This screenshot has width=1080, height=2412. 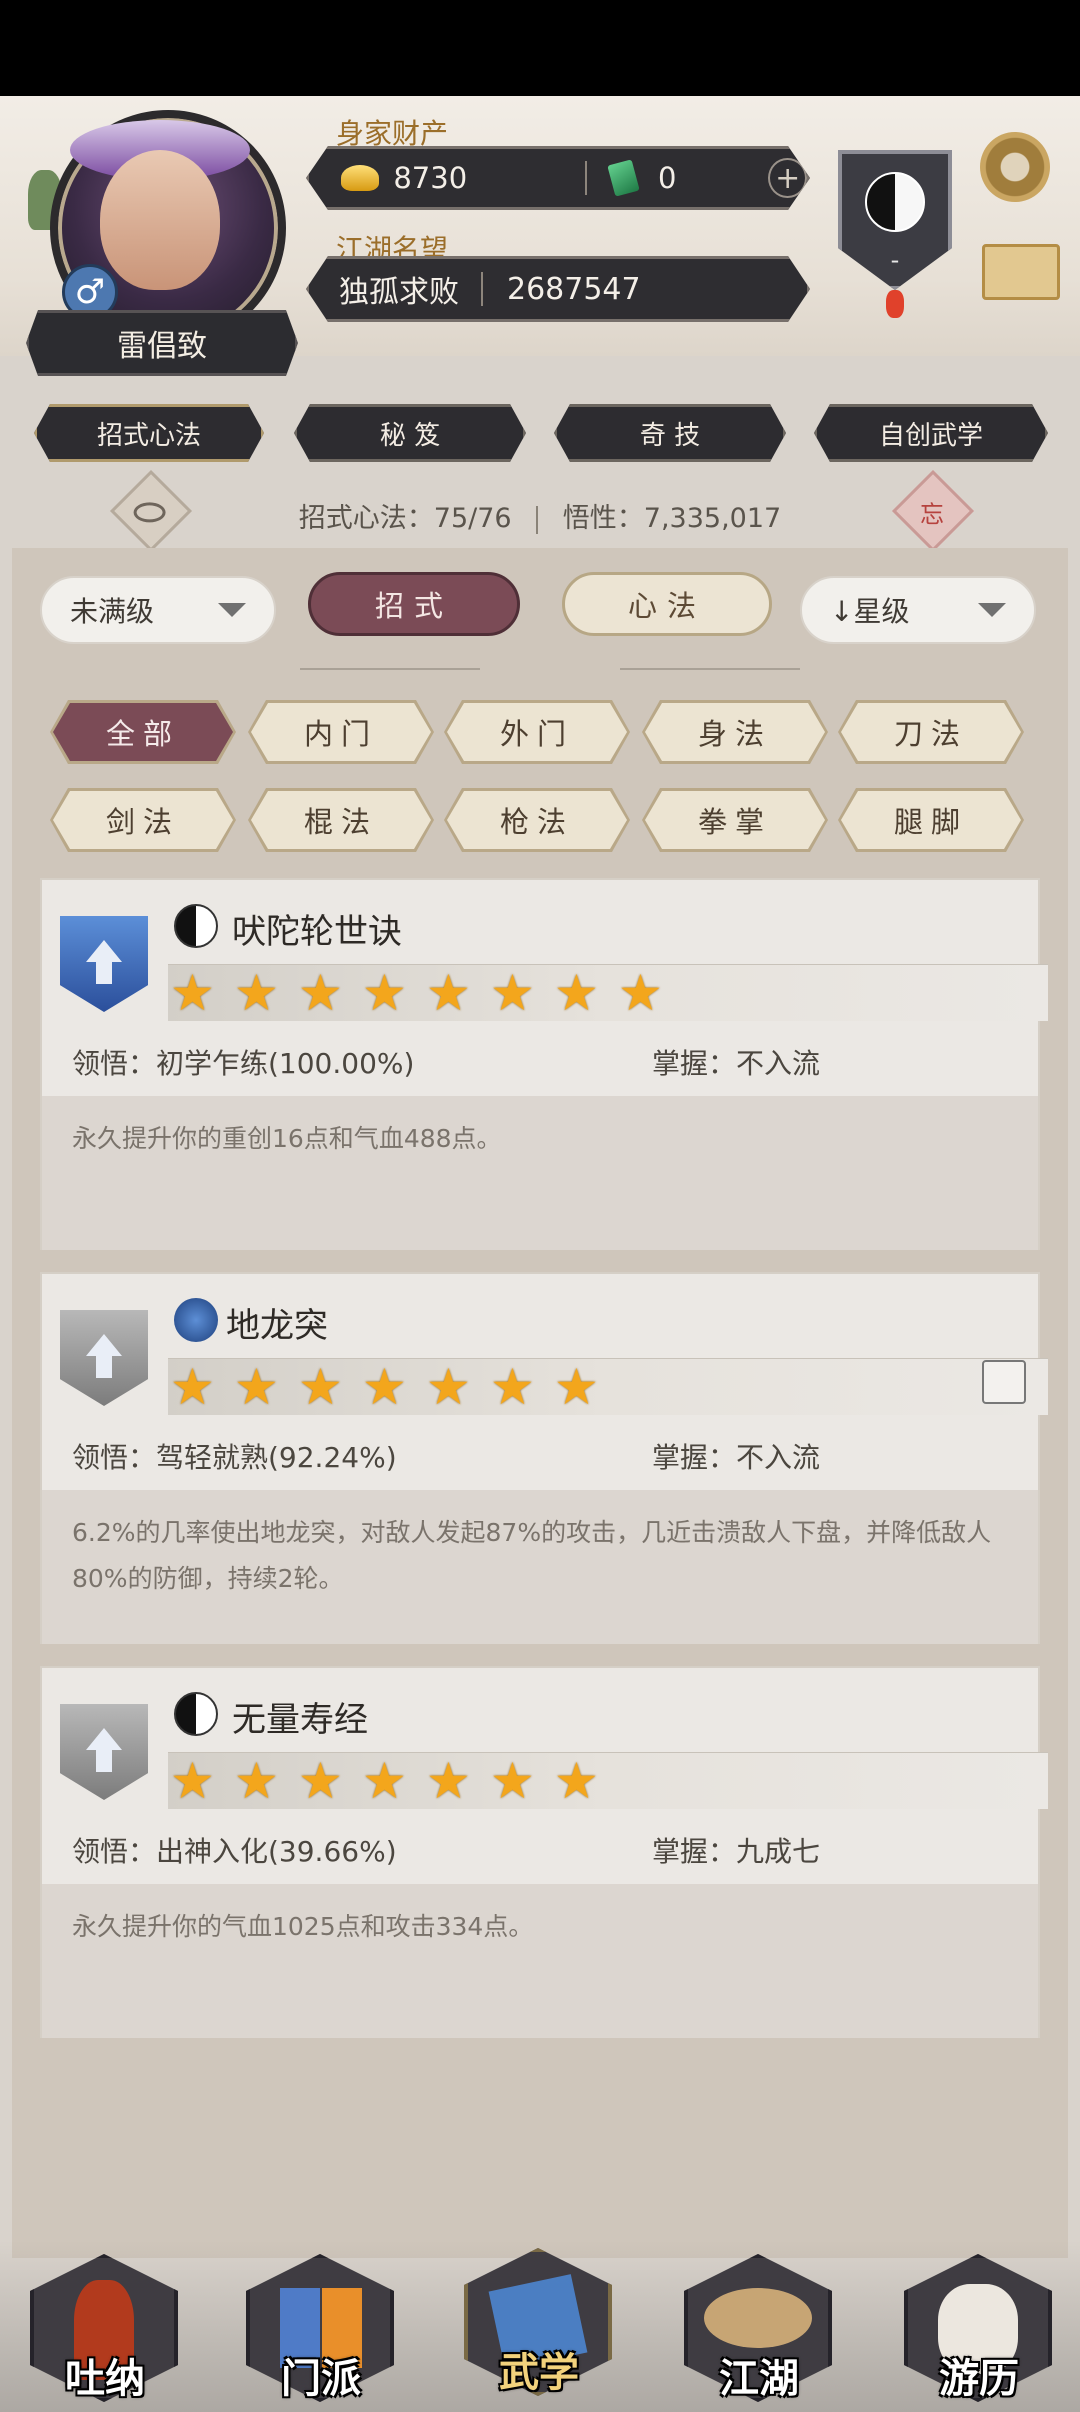 I want to click on category-outer: 外门, so click(x=537, y=732).